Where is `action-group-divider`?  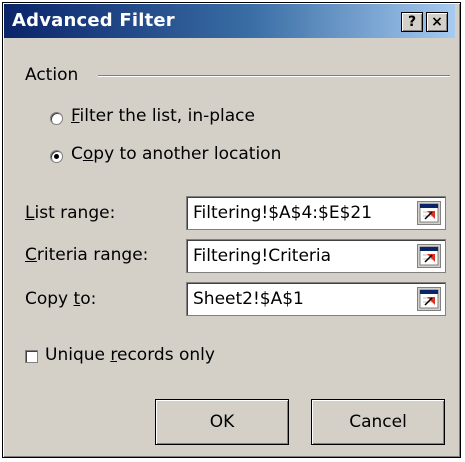
action-group-divider is located at coordinates (274, 76).